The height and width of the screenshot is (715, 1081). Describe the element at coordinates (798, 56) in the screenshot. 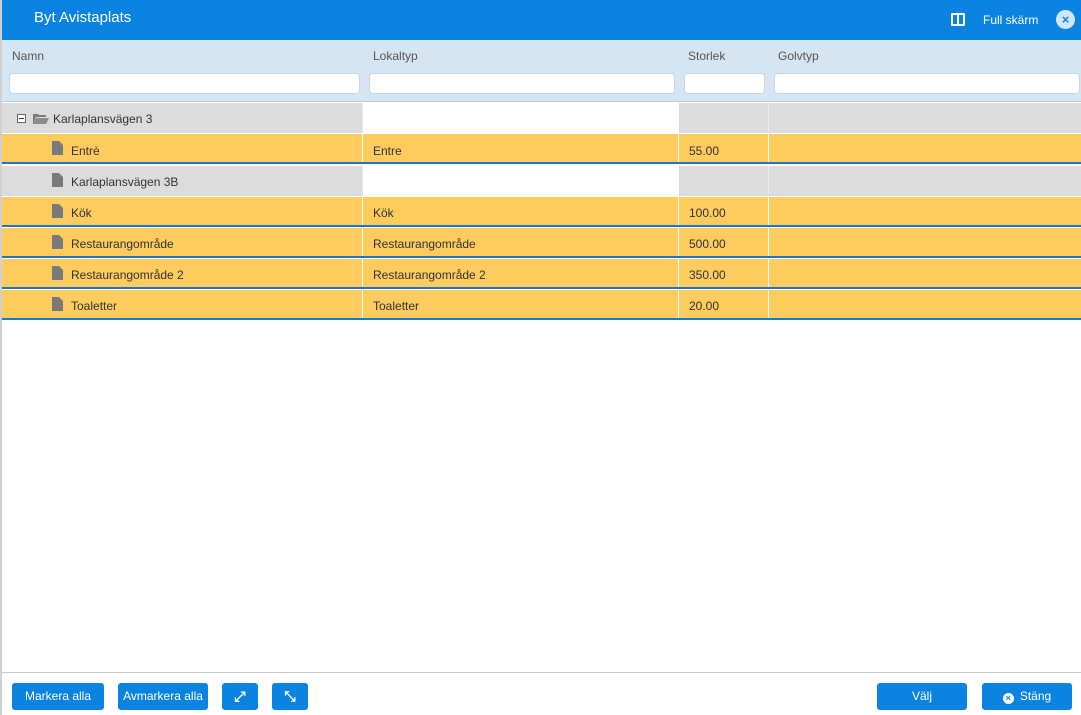

I see `column-header-golvtyp: Golvtyp` at that location.